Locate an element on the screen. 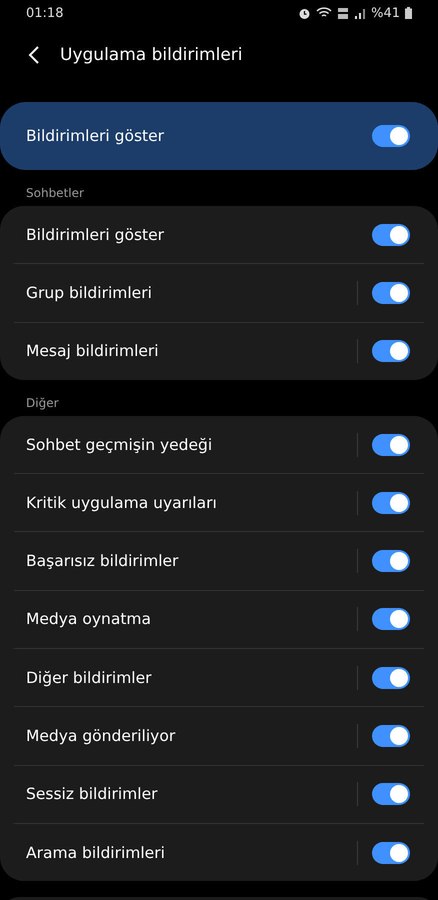  section-header: Diğer is located at coordinates (42, 403).